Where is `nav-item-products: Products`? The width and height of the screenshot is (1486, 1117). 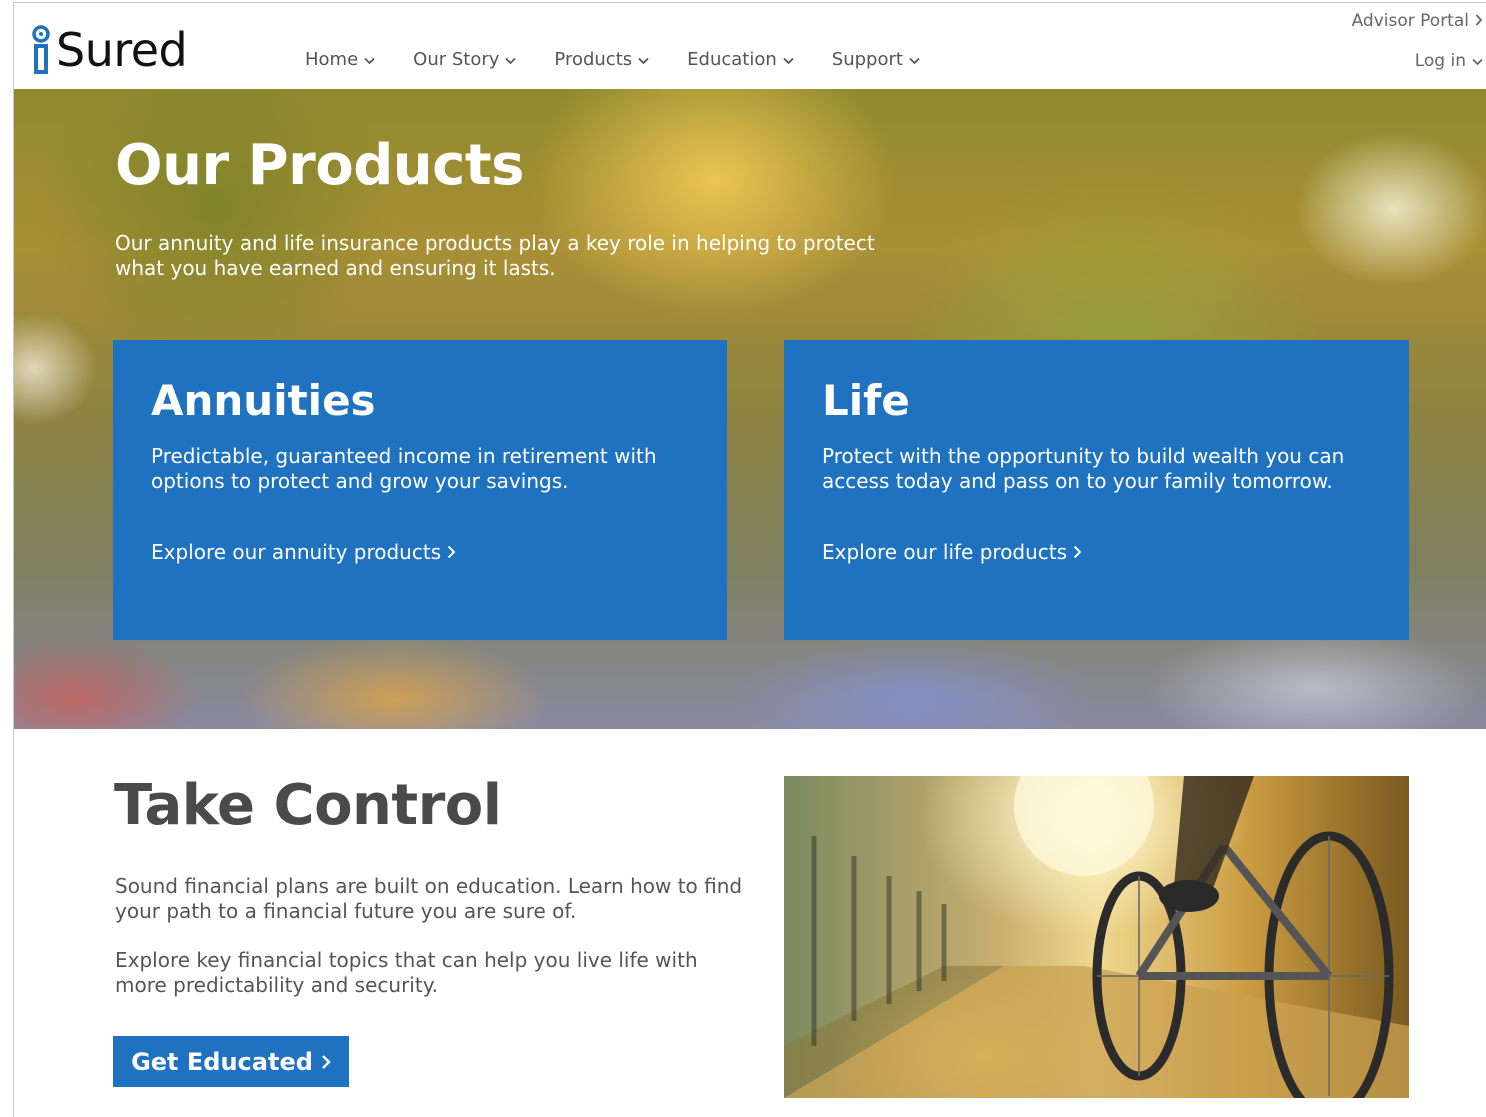
nav-item-products: Products is located at coordinates (601, 59).